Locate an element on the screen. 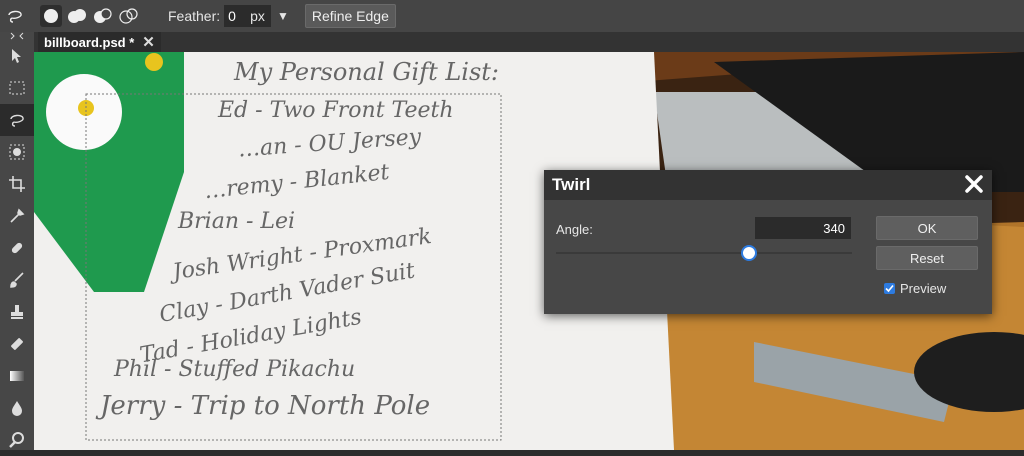 This screenshot has height=456, width=1024. document-tab-bar: billboard.psd * ✕ is located at coordinates (529, 42).